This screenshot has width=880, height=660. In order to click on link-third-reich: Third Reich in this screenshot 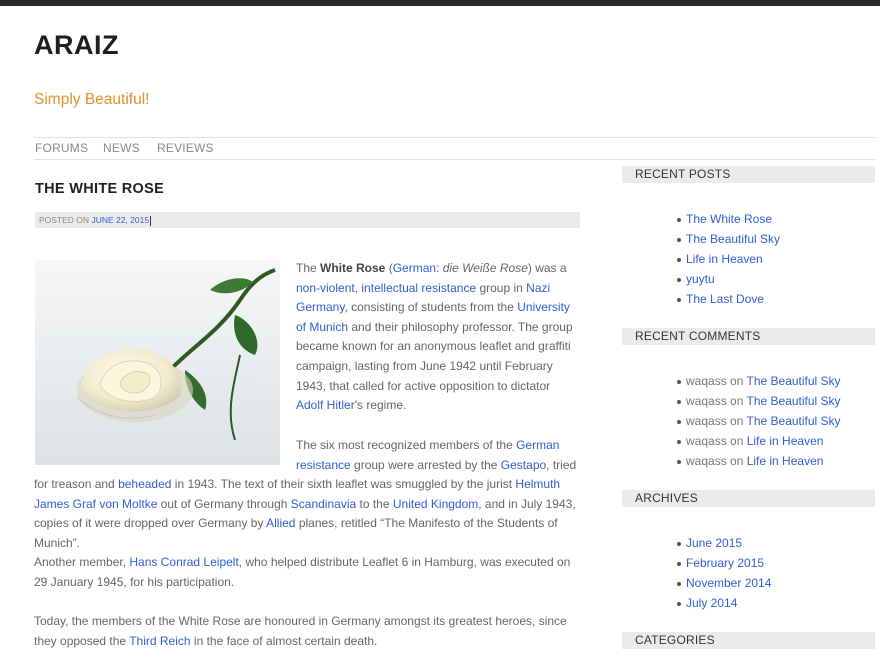, I will do `click(159, 641)`.